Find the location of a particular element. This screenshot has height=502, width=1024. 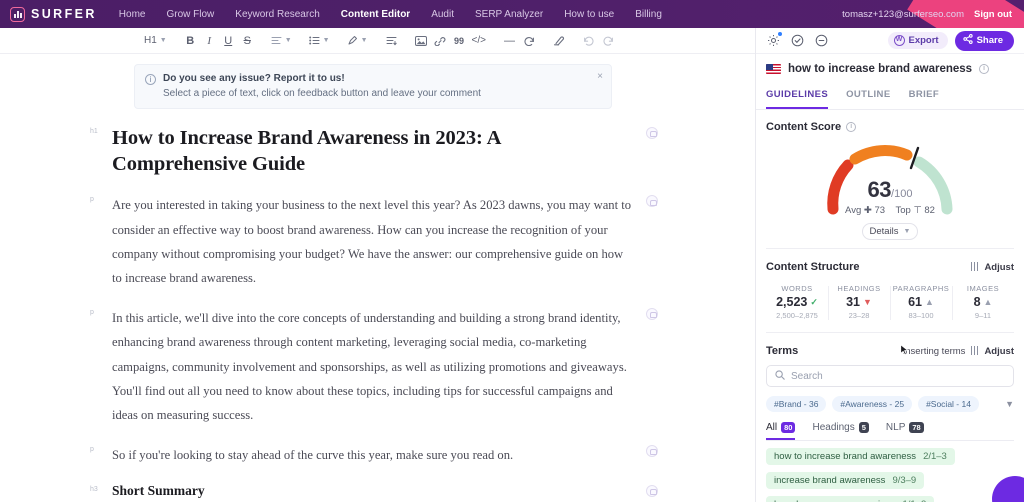

chip-brand: #Brand - 36 is located at coordinates (796, 404).